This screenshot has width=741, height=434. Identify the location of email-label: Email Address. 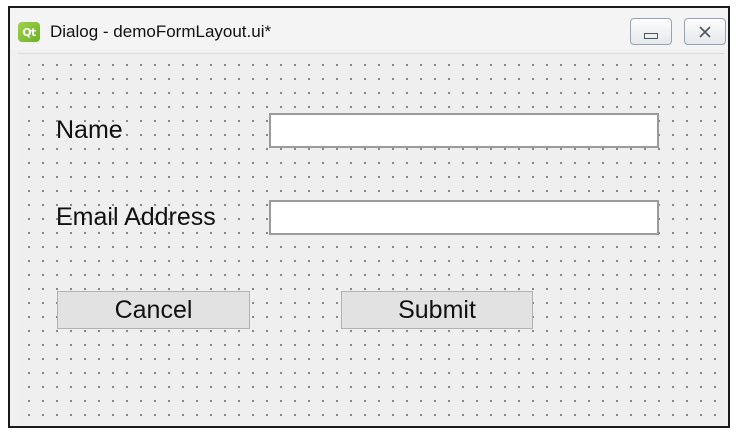
(136, 217).